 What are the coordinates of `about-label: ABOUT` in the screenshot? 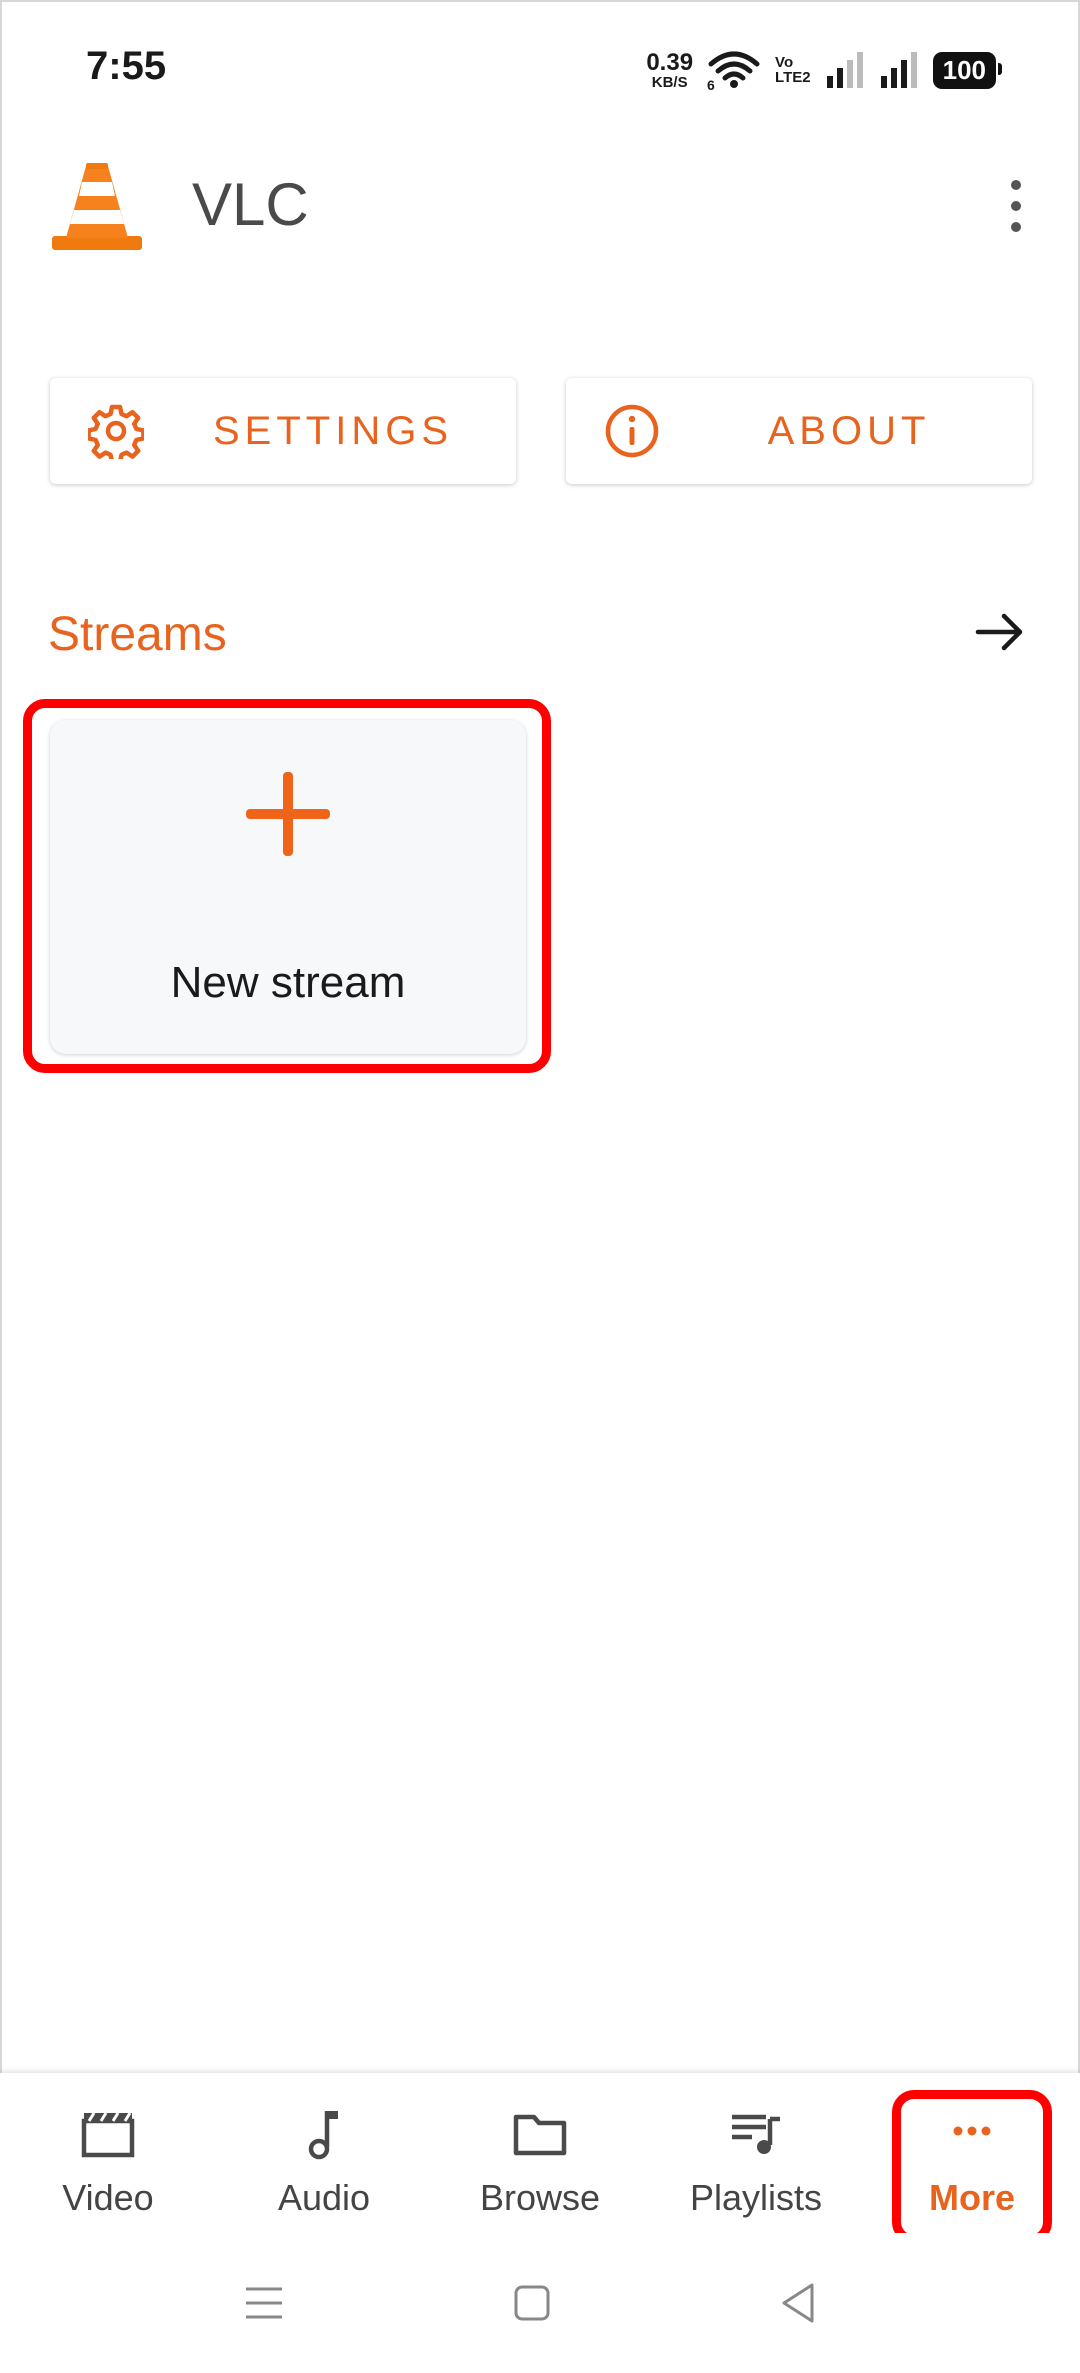 It's located at (849, 430).